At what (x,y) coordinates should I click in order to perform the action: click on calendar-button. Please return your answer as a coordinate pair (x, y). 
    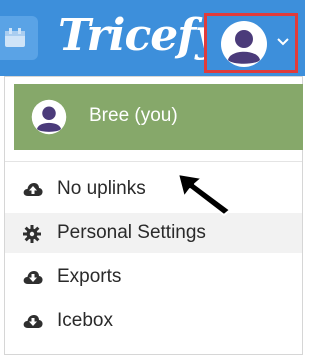
    Looking at the image, I should click on (19, 38).